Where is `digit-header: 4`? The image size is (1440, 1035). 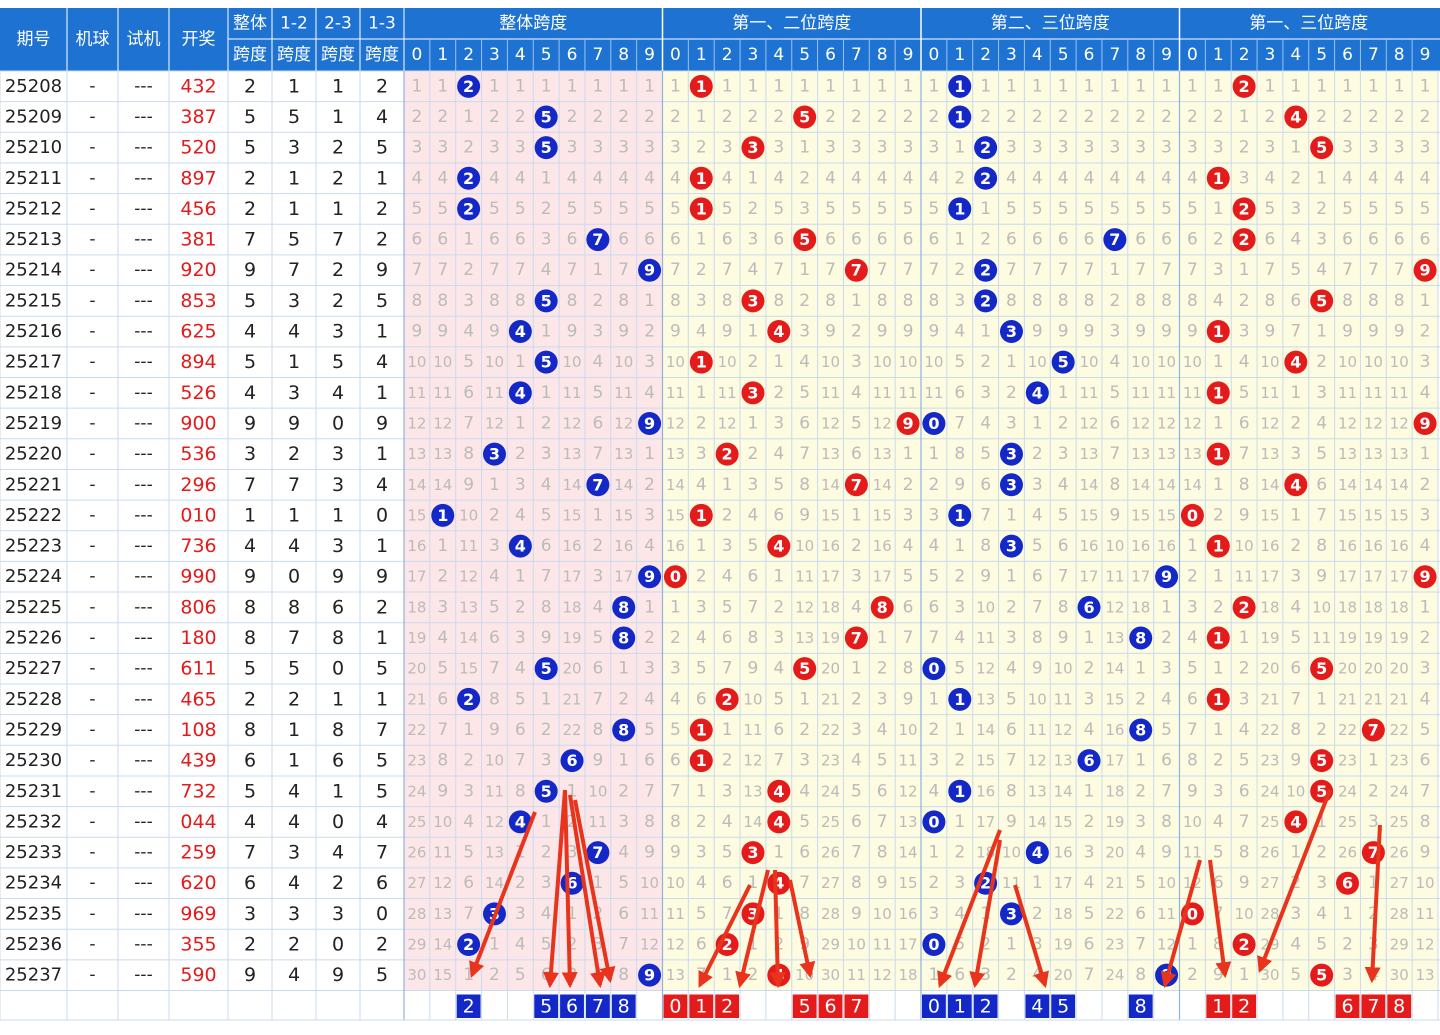 digit-header: 4 is located at coordinates (520, 55).